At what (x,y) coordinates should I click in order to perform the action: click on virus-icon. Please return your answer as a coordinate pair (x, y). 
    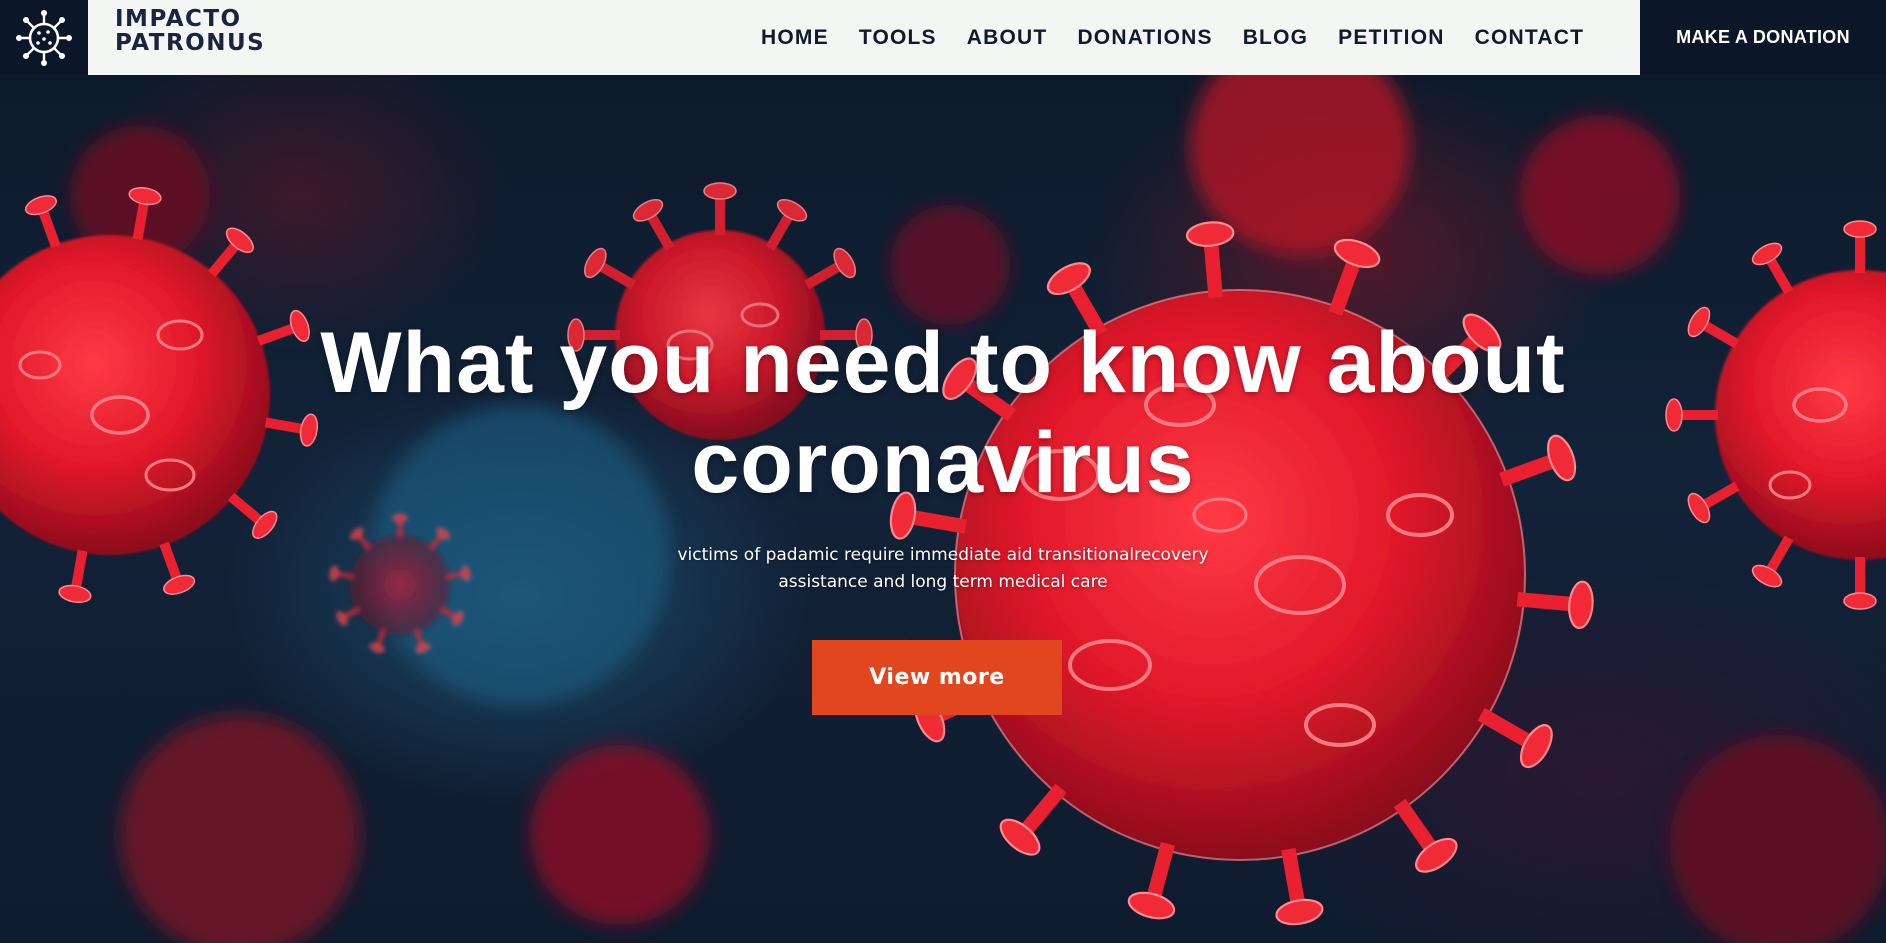
    Looking at the image, I should click on (44, 37).